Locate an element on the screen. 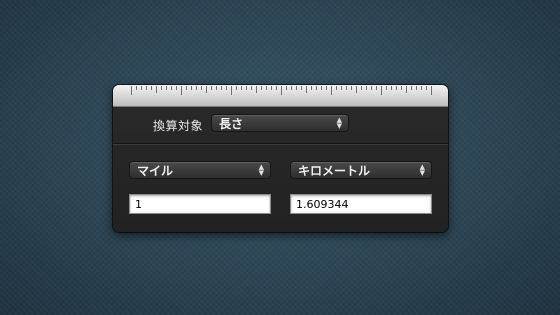 The height and width of the screenshot is (315, 560). target-row: 換算対象 長さ ▲ ▼ is located at coordinates (280, 125).